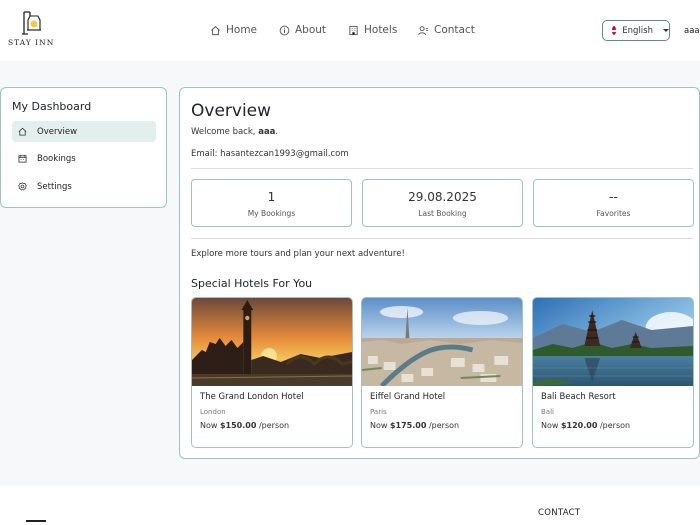 This screenshot has width=700, height=525. I want to click on sidebar-item-label: Overview, so click(57, 131).